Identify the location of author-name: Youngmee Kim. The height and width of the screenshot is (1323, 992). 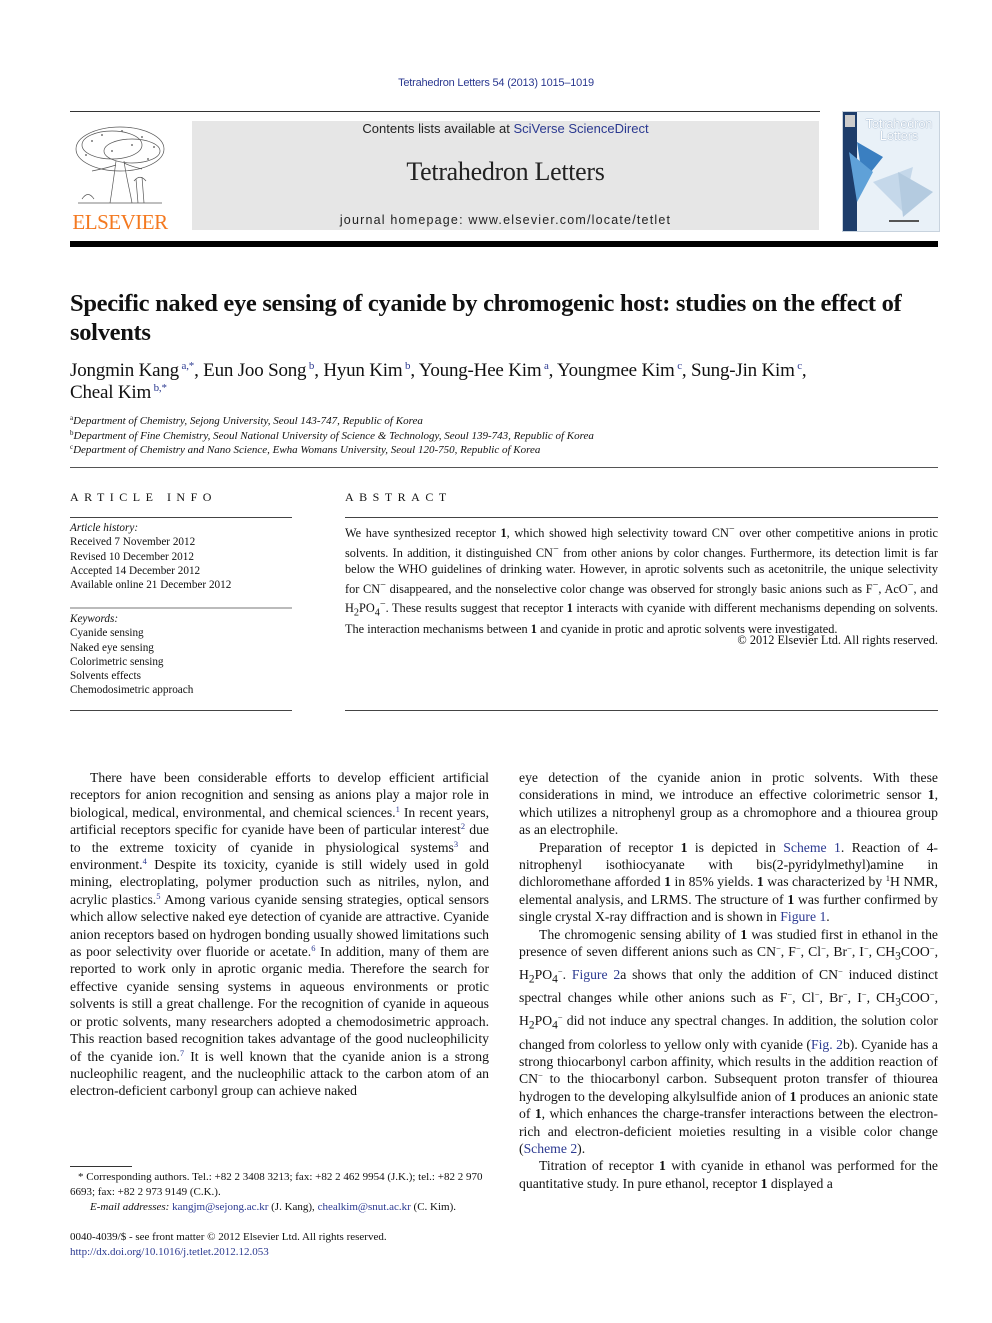
(616, 370).